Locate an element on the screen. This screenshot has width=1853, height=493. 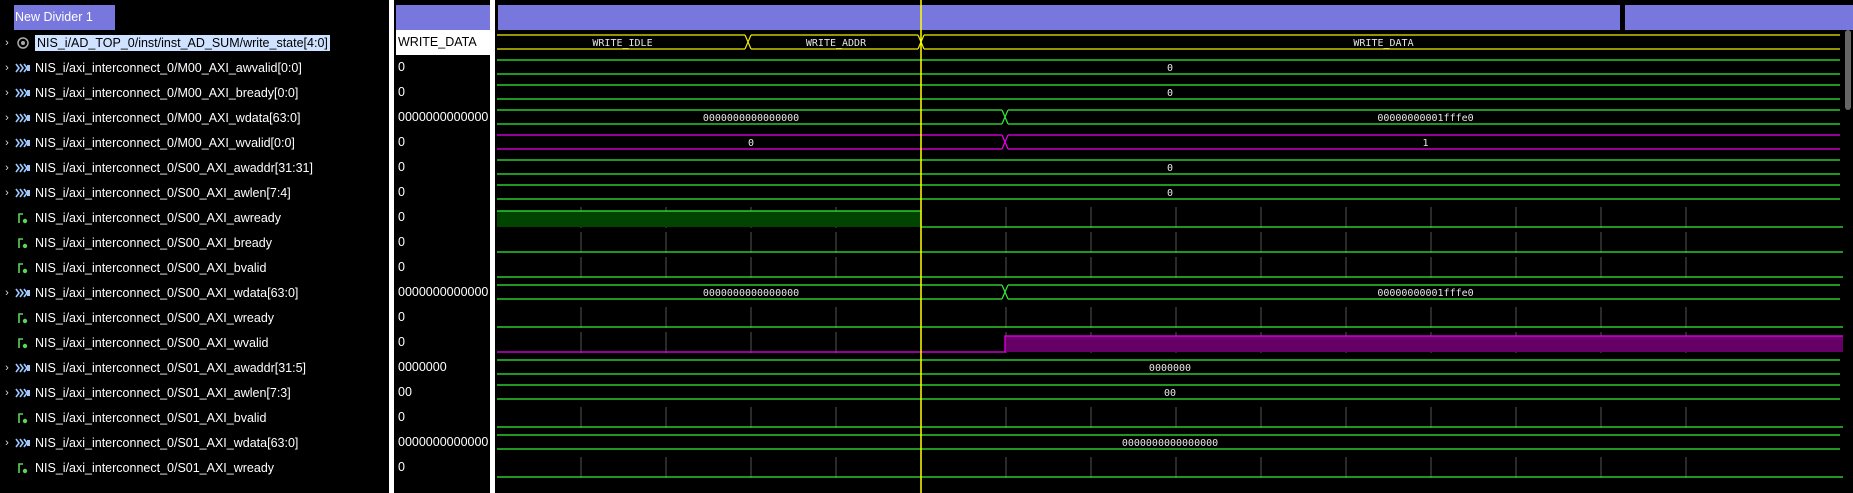
bus-value-label: WRITE_IDLE is located at coordinates (622, 43).